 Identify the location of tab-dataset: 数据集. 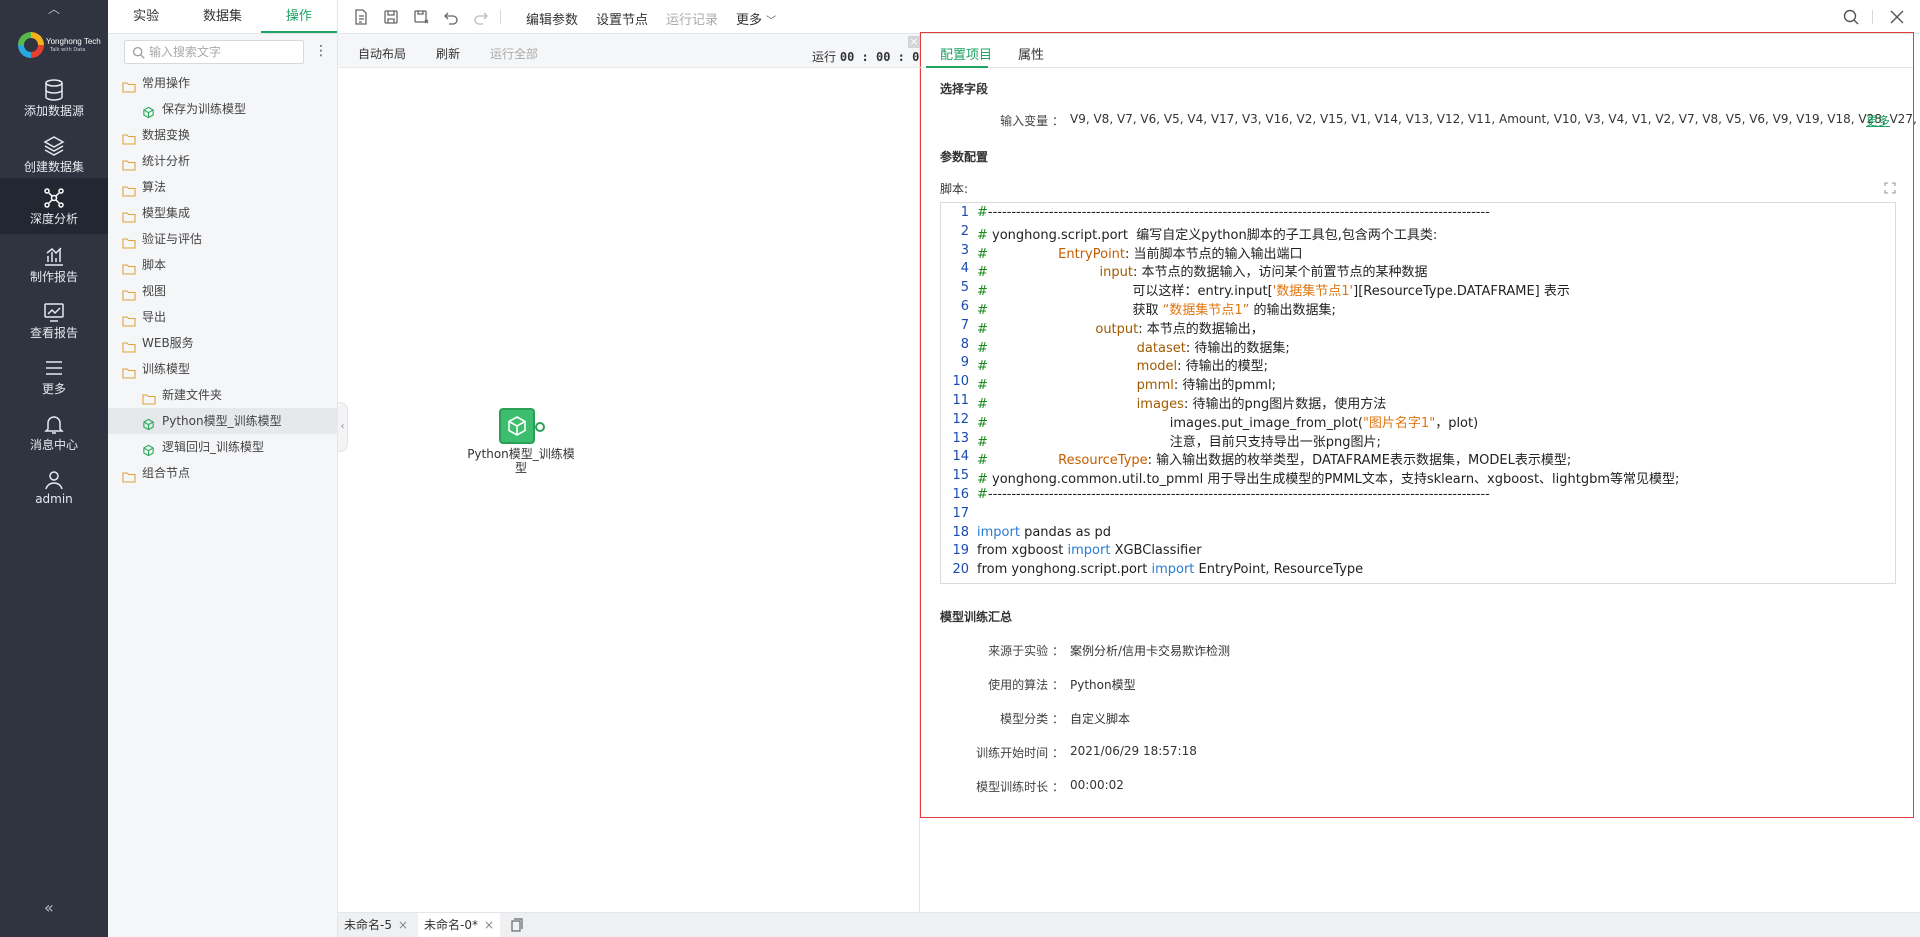
(222, 16).